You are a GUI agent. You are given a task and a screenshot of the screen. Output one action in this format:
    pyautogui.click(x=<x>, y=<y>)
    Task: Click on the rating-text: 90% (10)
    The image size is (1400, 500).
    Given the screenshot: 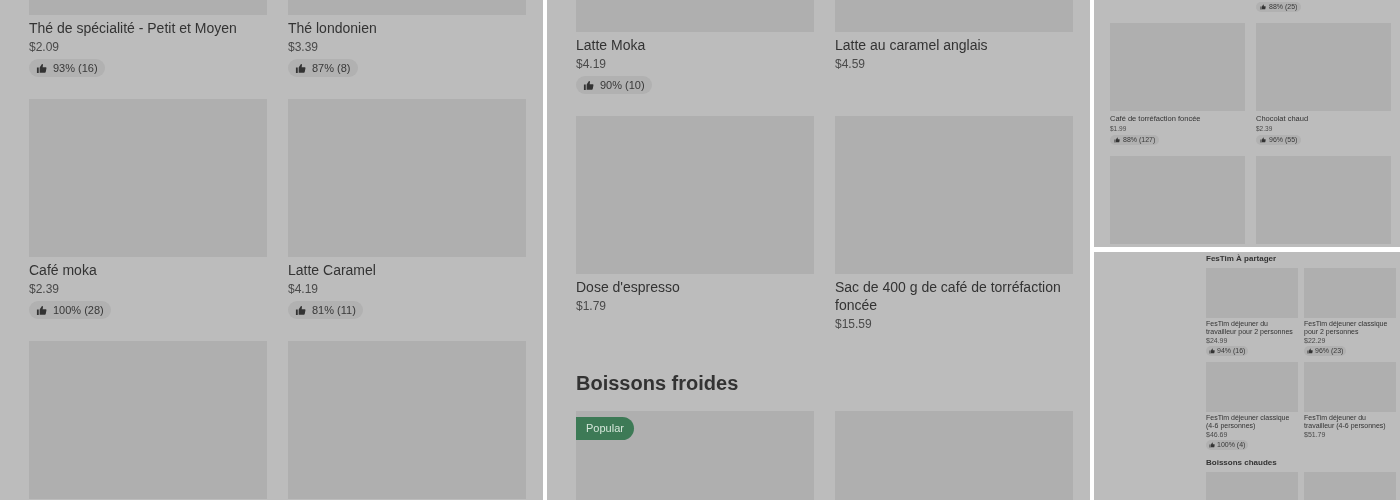 What is the action you would take?
    pyautogui.click(x=622, y=85)
    